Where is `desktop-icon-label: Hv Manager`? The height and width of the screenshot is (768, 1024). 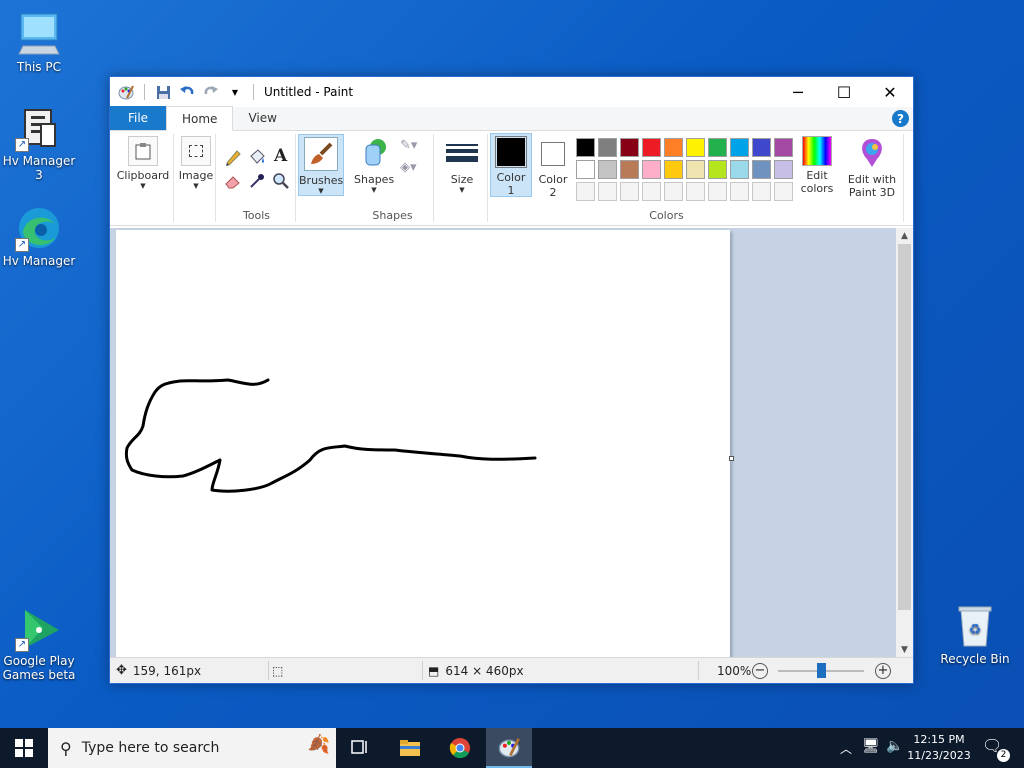 desktop-icon-label: Hv Manager is located at coordinates (39, 261).